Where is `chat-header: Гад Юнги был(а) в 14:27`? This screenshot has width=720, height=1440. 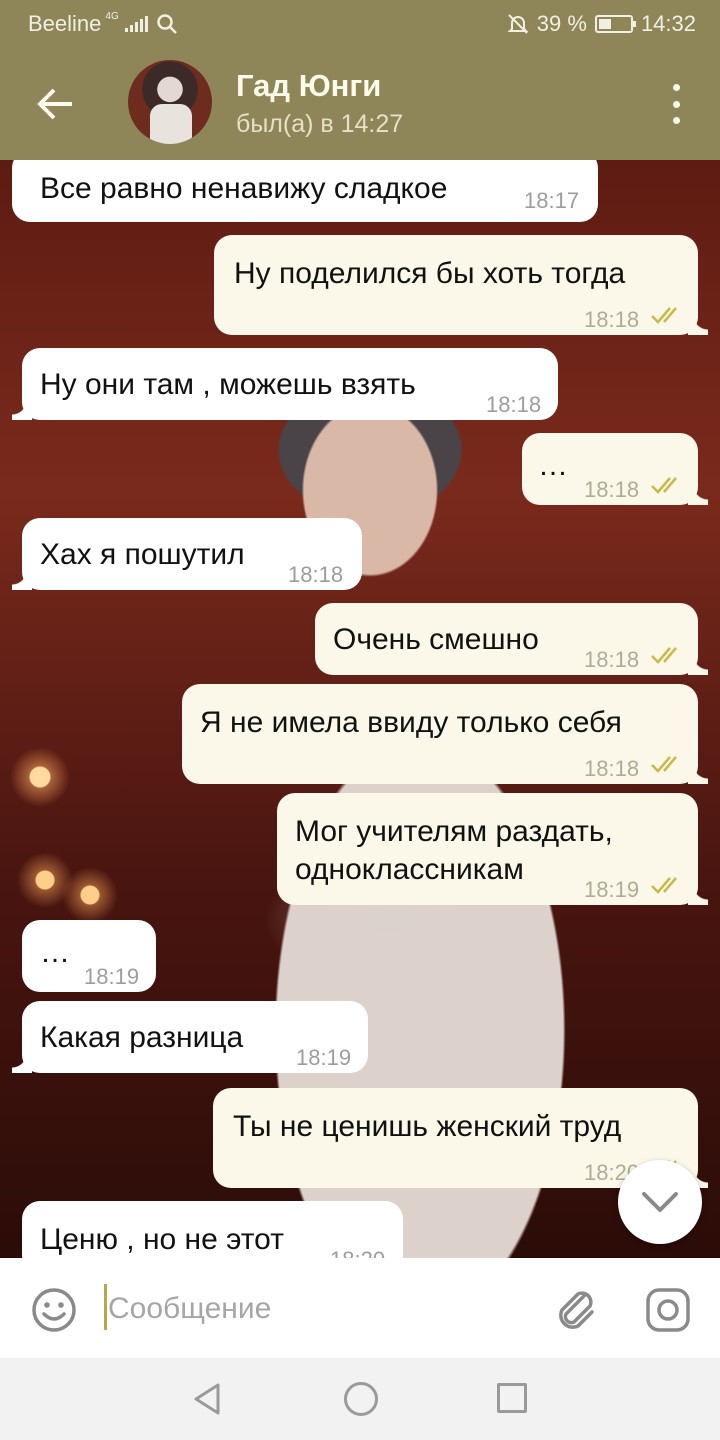 chat-header: Гад Юнги был(а) в 14:27 is located at coordinates (360, 104).